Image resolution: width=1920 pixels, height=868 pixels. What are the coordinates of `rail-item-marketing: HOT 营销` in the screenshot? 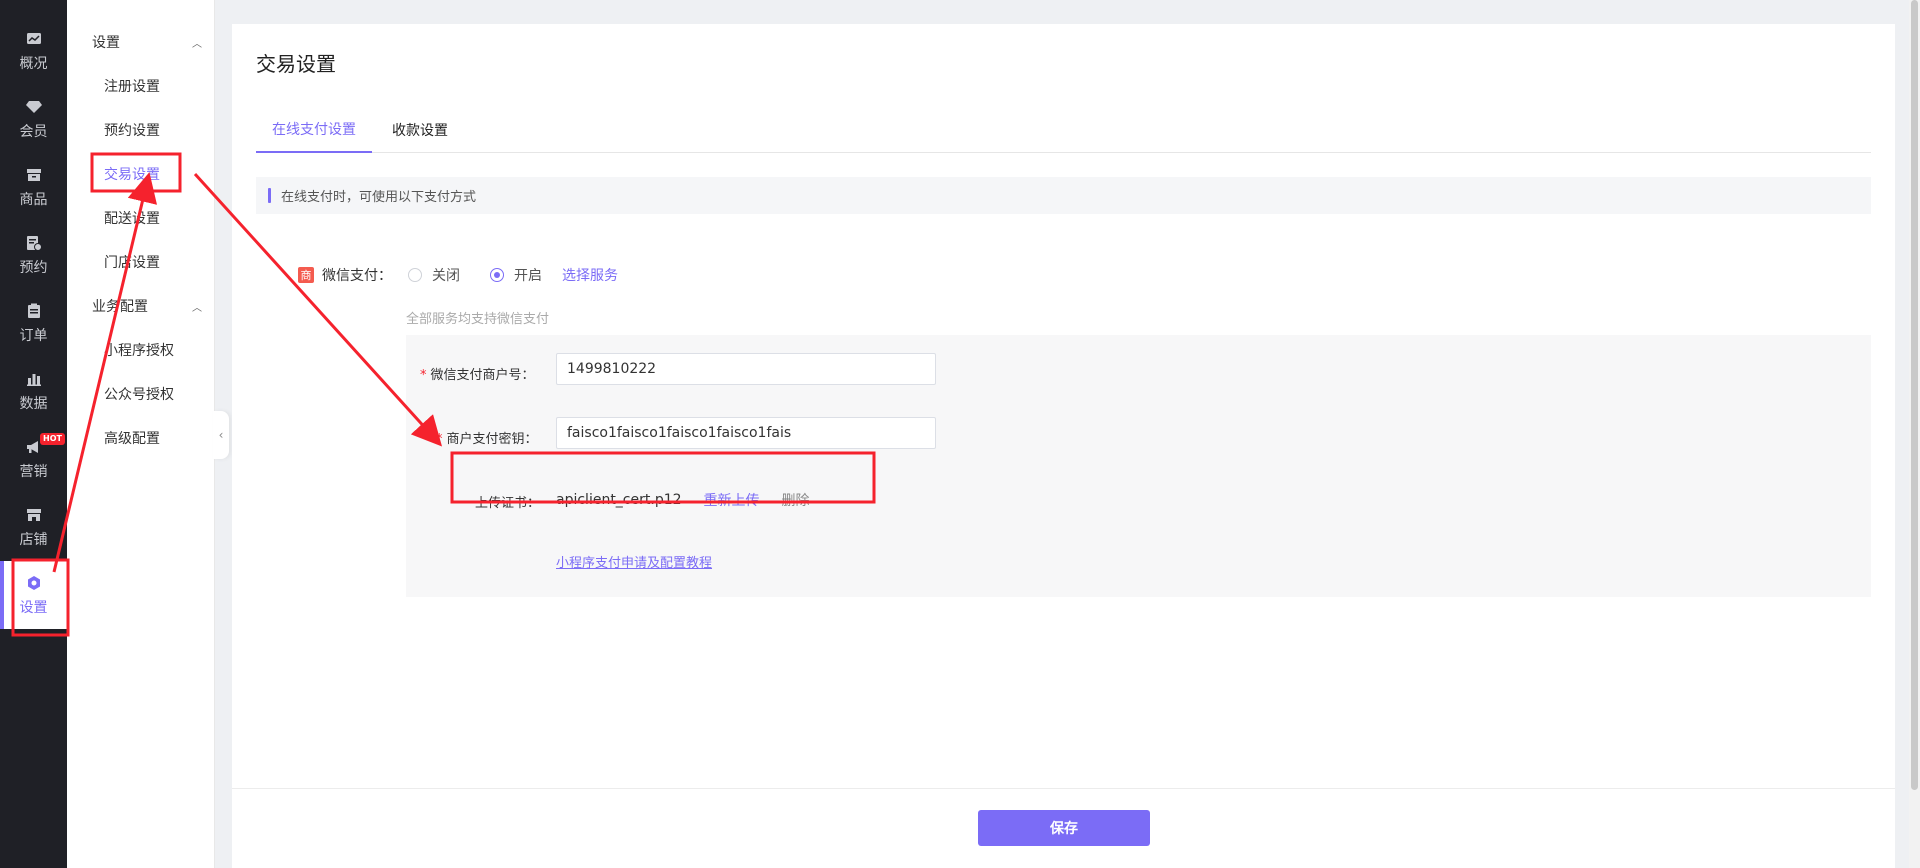 It's located at (33, 459).